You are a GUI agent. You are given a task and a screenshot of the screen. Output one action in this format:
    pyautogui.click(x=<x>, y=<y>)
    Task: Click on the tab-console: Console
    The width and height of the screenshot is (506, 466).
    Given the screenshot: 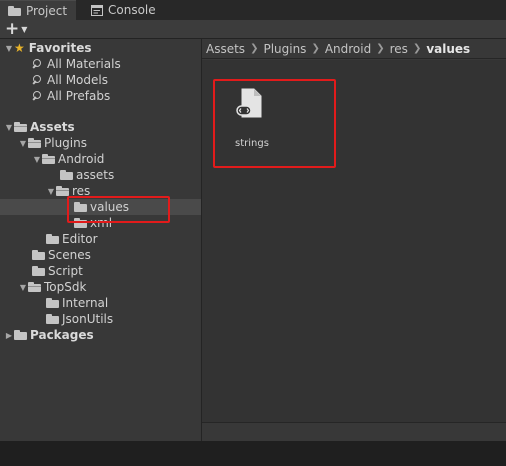 What is the action you would take?
    pyautogui.click(x=123, y=10)
    